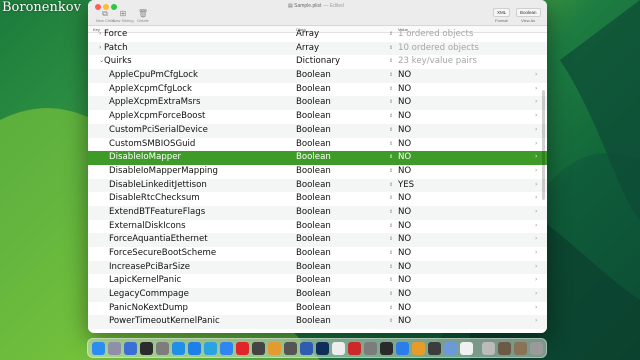 This screenshot has width=640, height=360. What do you see at coordinates (306, 348) in the screenshot?
I see `hackintool-icon` at bounding box center [306, 348].